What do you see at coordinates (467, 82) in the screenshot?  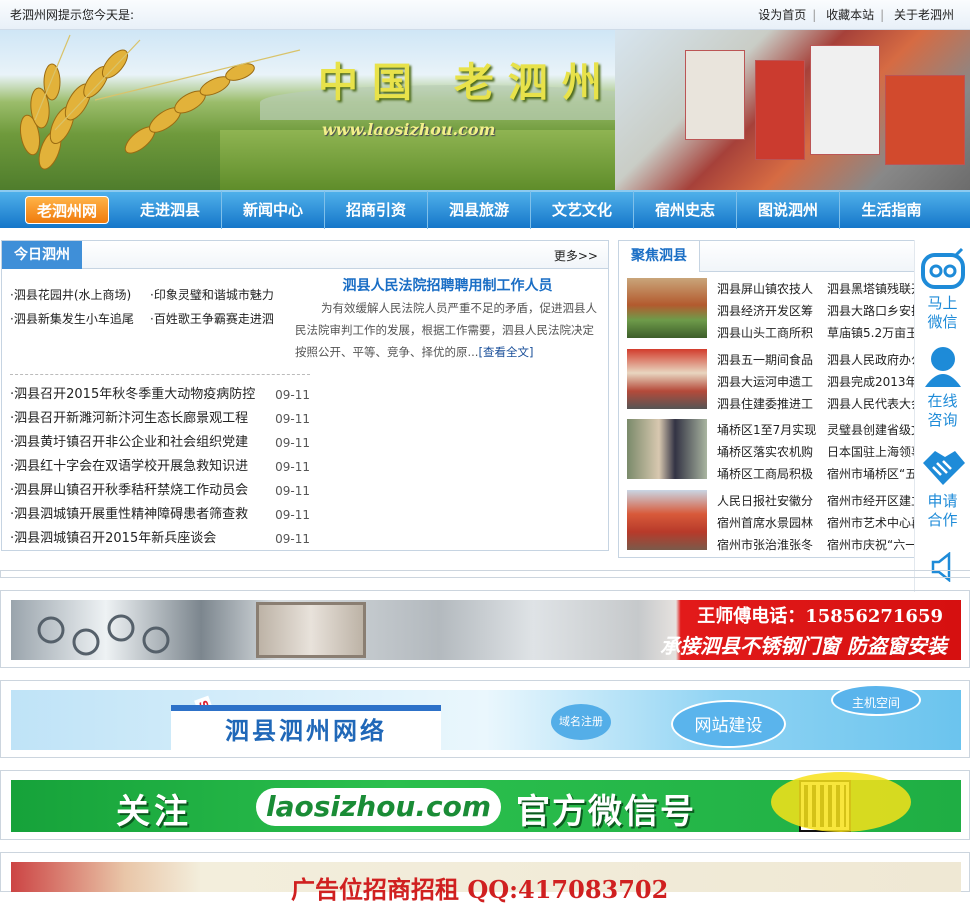 I see `site-title: 中国 老泗州` at bounding box center [467, 82].